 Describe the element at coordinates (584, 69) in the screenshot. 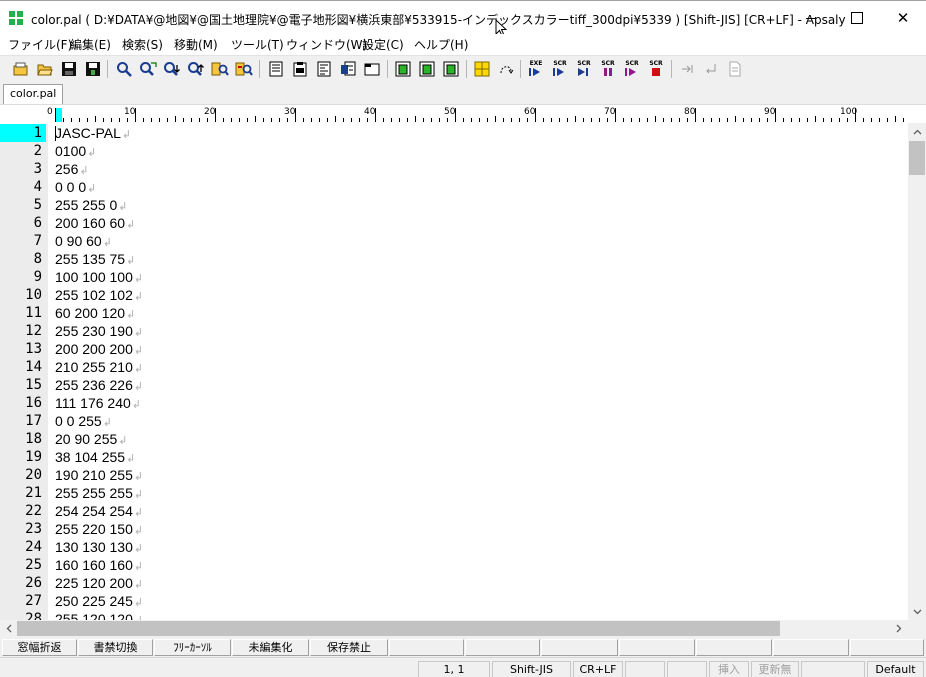

I see `scr-step-button: SCR` at that location.